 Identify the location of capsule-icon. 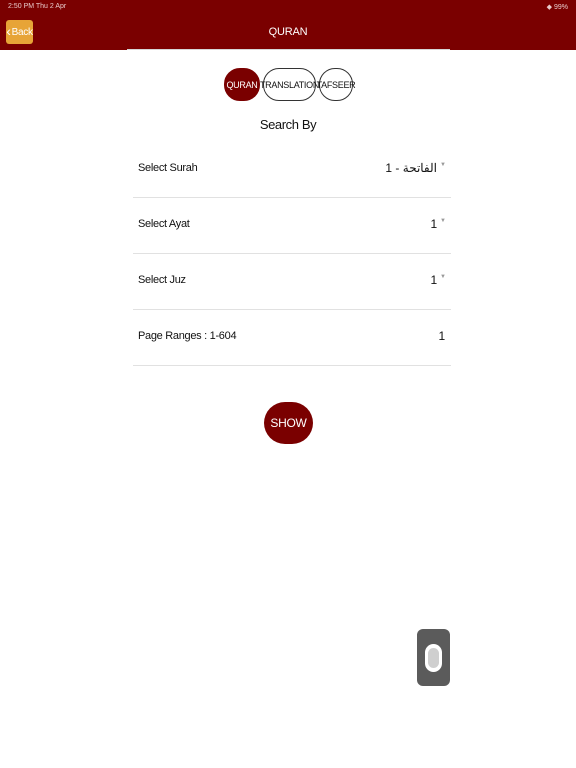
(433, 657).